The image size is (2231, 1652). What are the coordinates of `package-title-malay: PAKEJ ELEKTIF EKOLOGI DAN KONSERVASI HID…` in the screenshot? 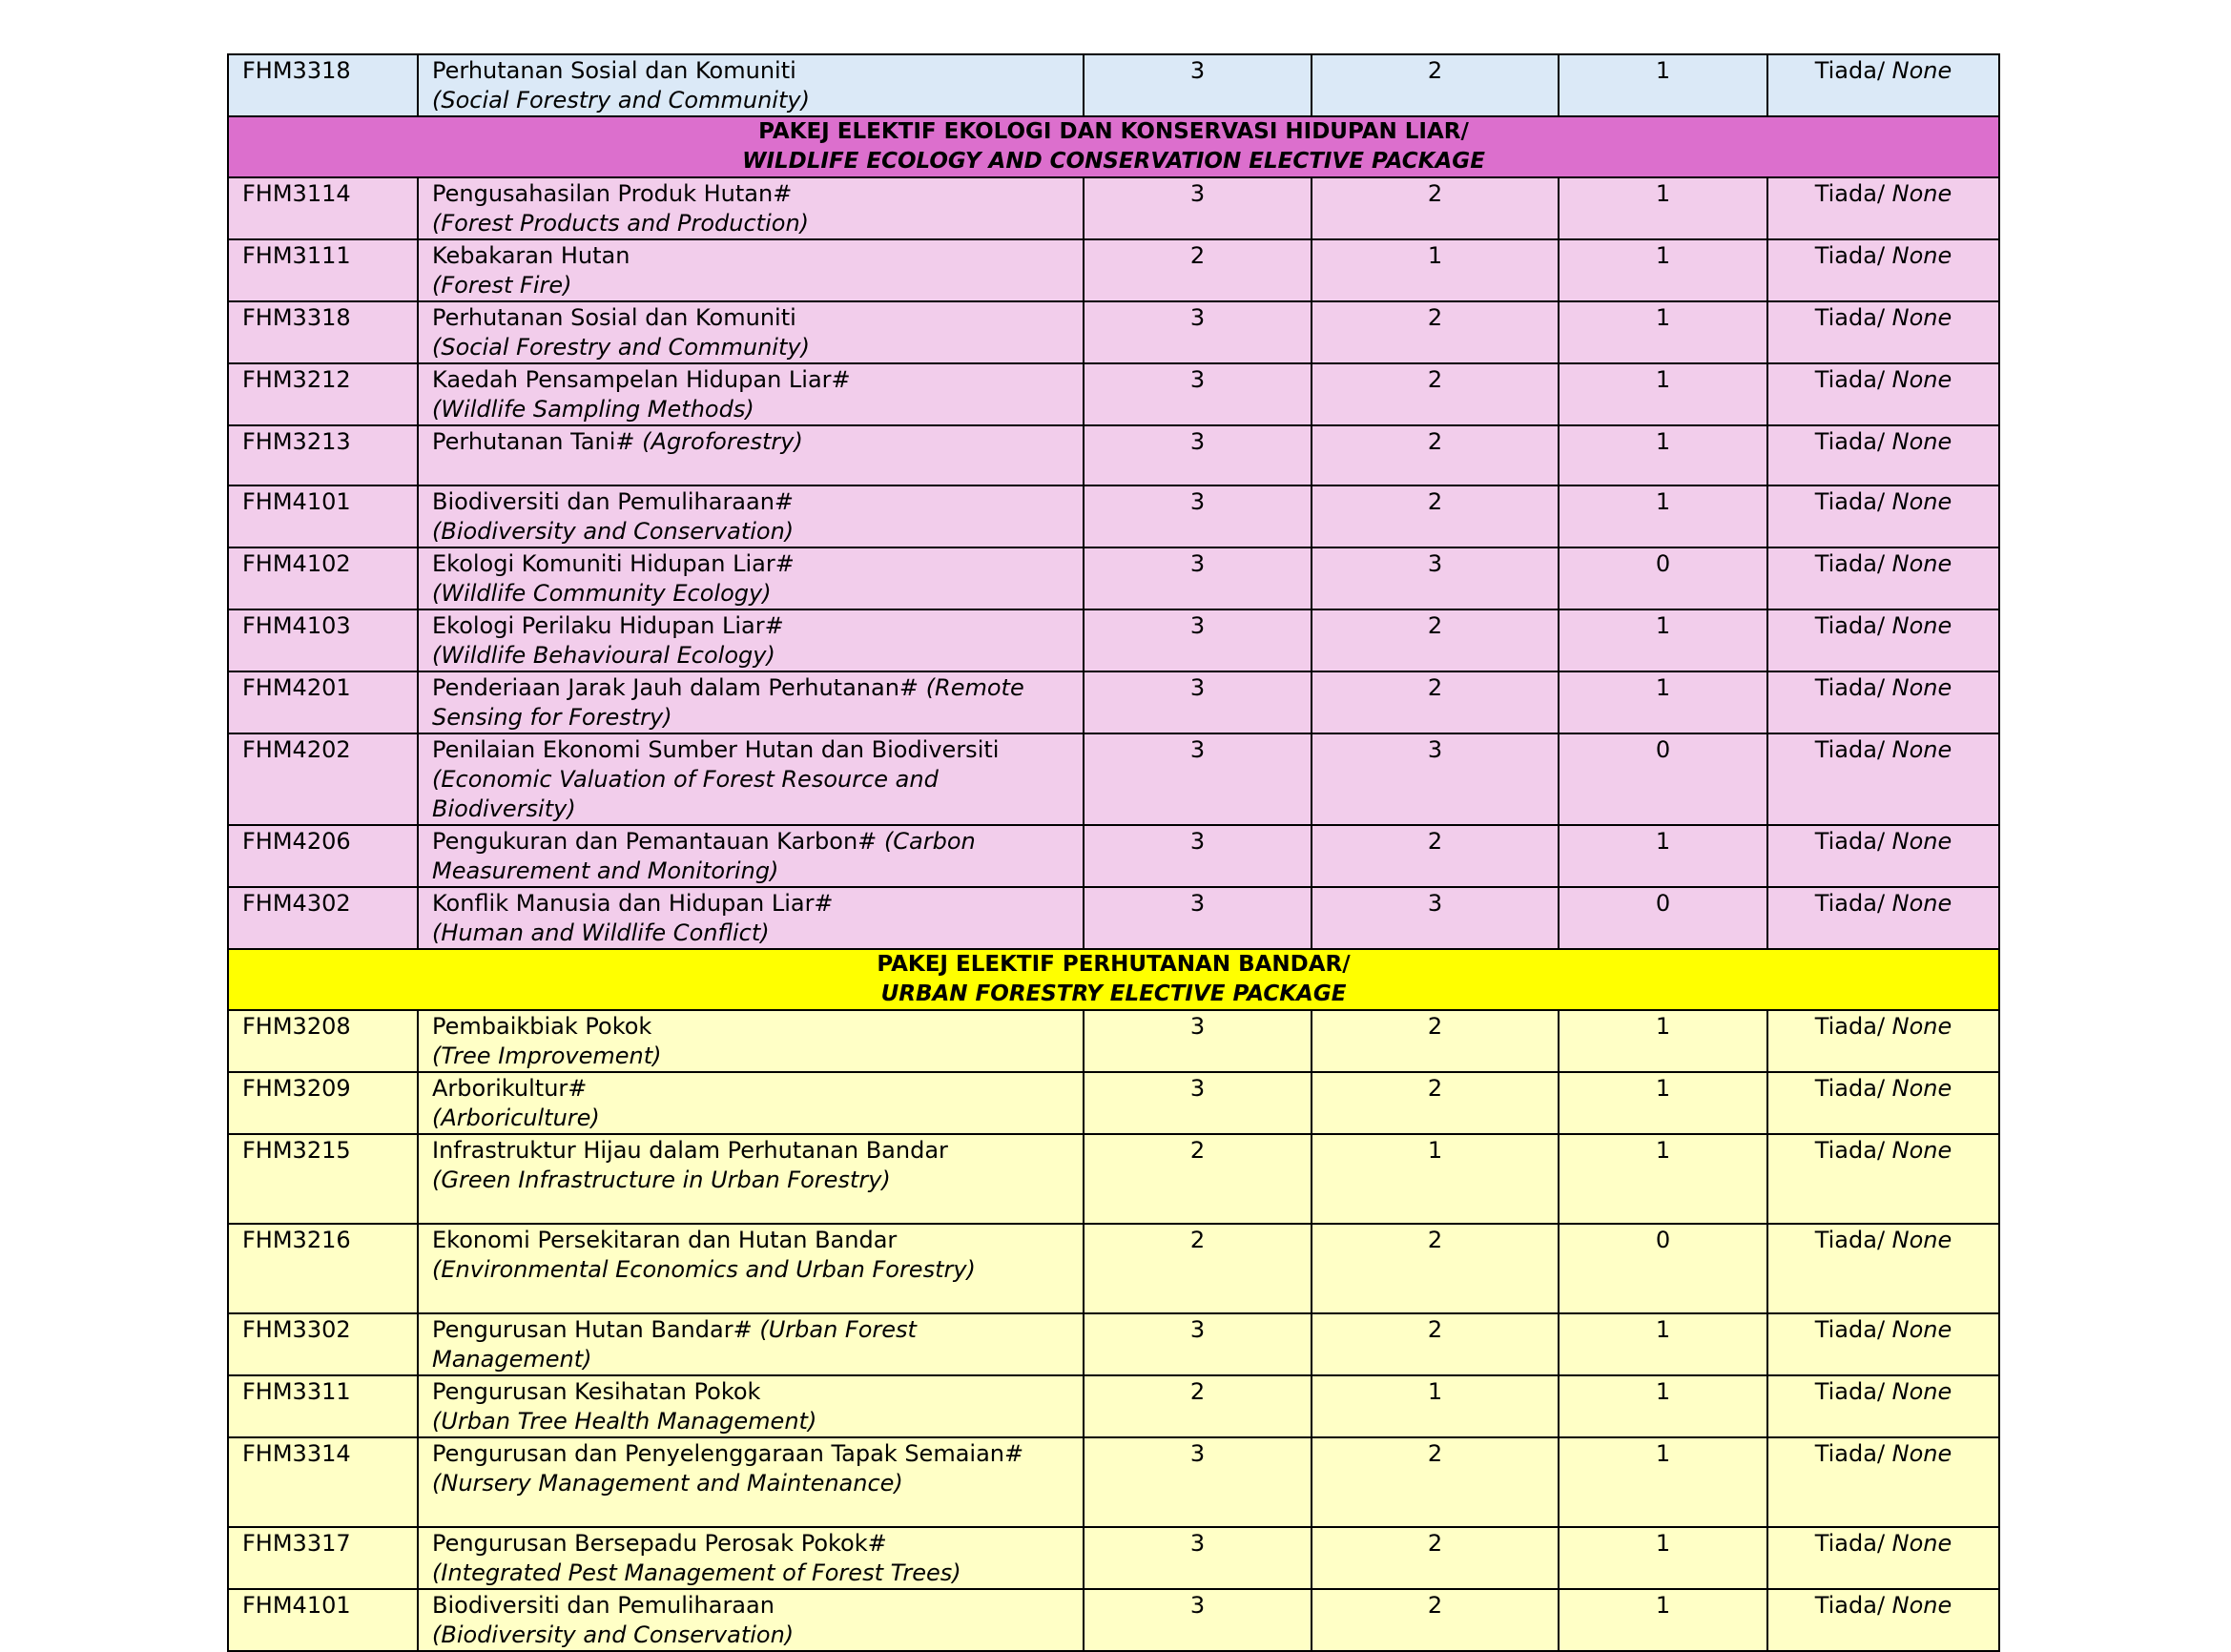 It's located at (1113, 131).